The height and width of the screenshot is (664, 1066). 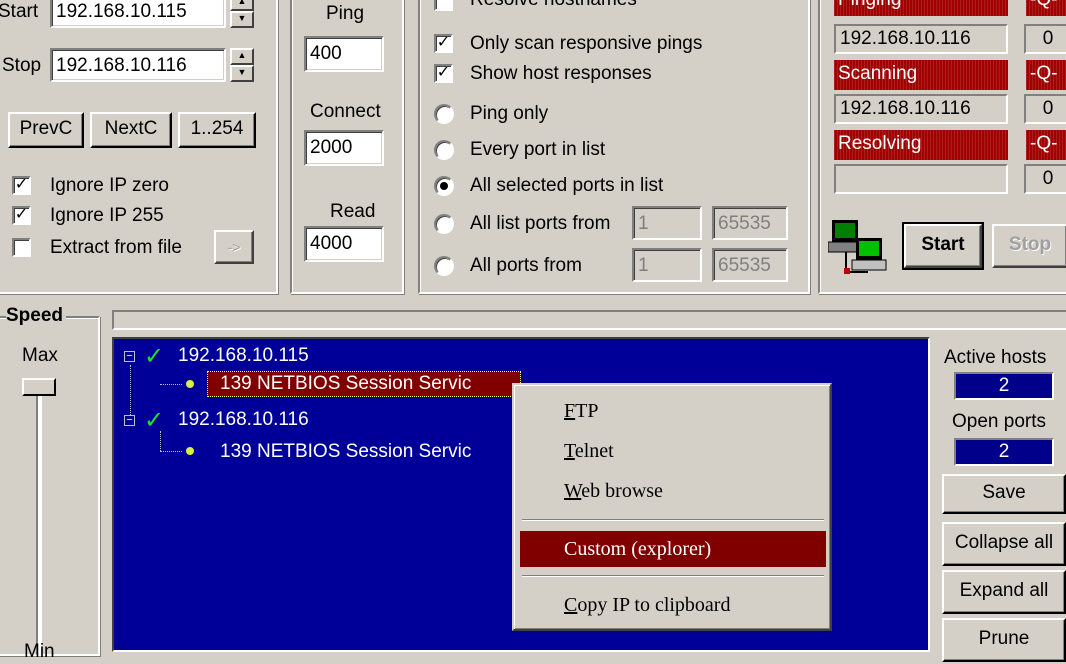 I want to click on start-spin: ▲ ▼, so click(x=242, y=14).